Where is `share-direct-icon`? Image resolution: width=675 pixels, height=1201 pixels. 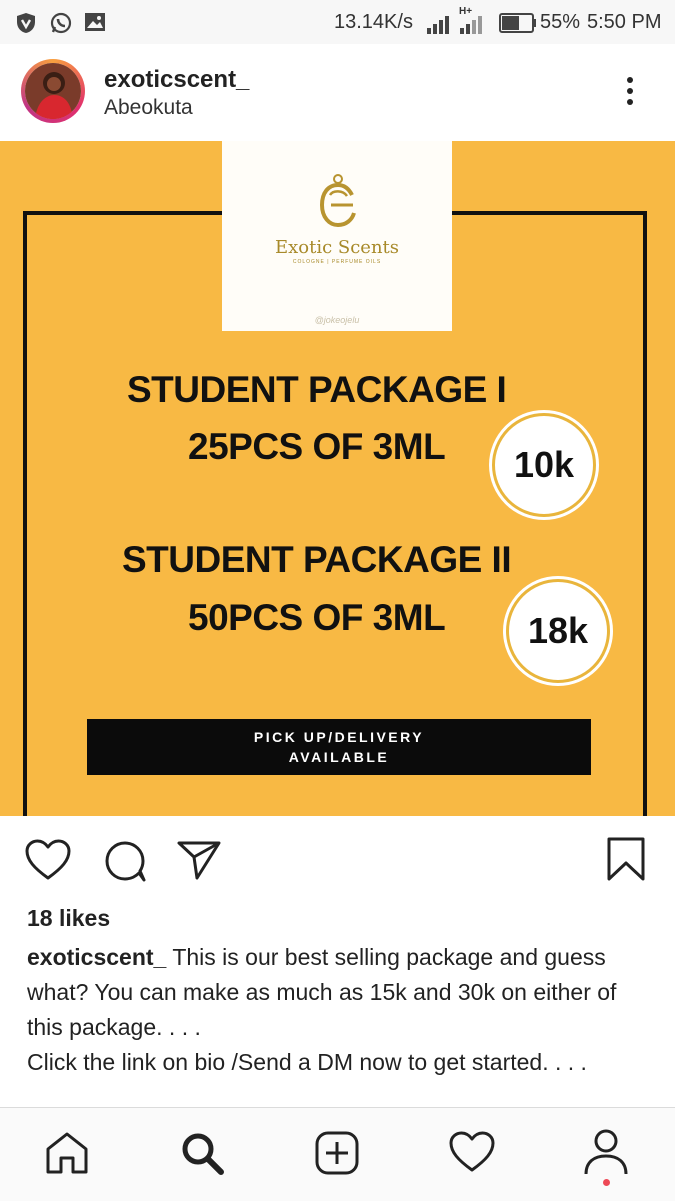
share-direct-icon is located at coordinates (199, 860).